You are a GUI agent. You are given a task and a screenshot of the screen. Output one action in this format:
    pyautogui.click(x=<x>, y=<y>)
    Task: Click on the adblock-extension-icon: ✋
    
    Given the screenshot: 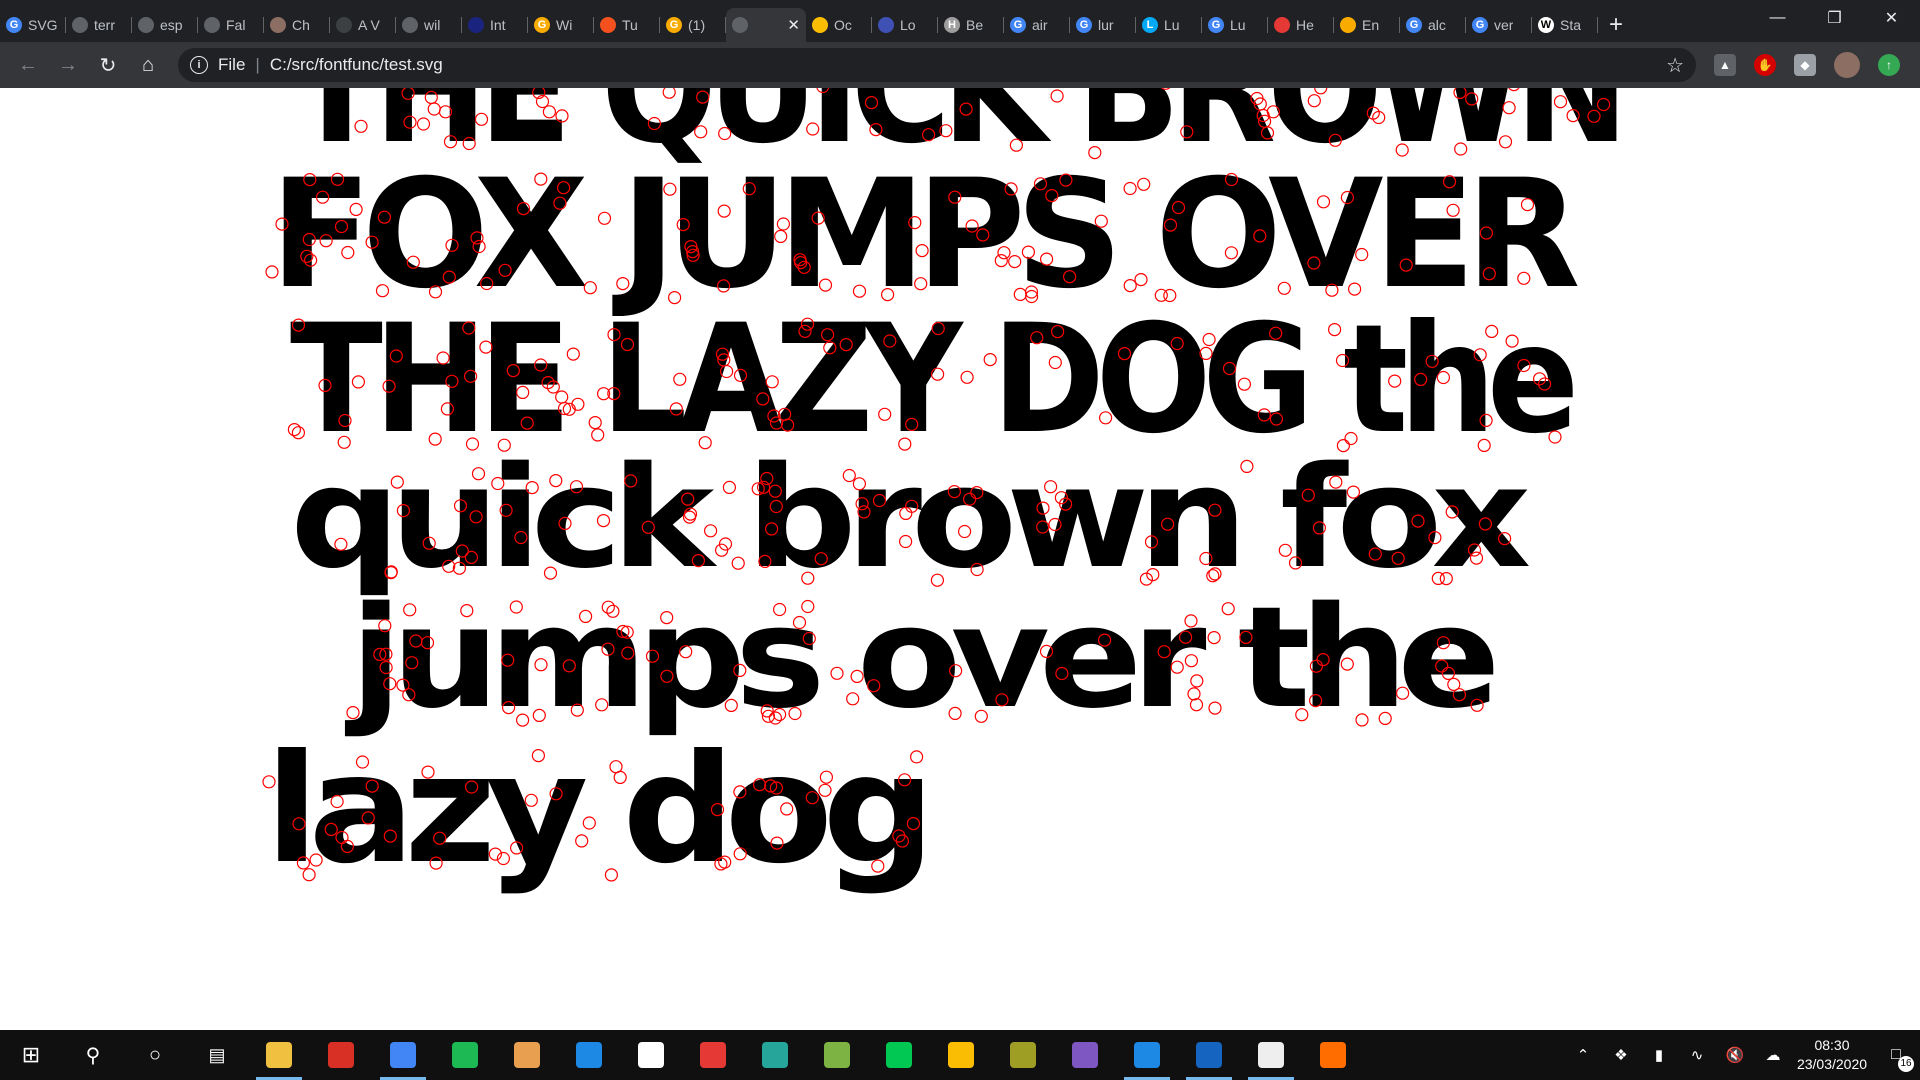 What is the action you would take?
    pyautogui.click(x=1765, y=65)
    